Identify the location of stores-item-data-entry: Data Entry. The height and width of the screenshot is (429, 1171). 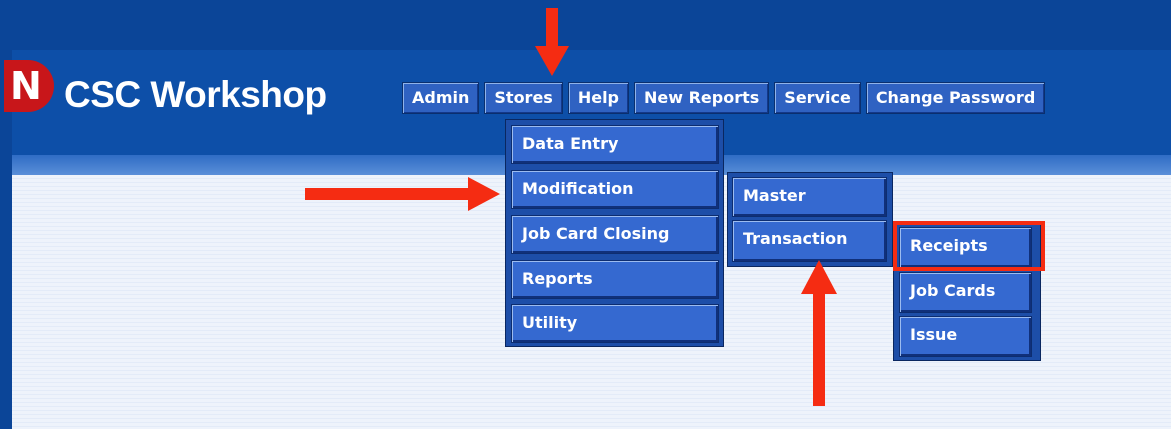
(615, 144).